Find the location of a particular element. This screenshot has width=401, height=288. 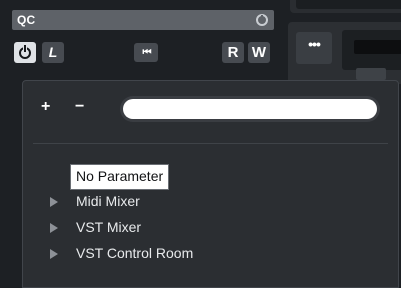

record-ring-icon is located at coordinates (262, 20).